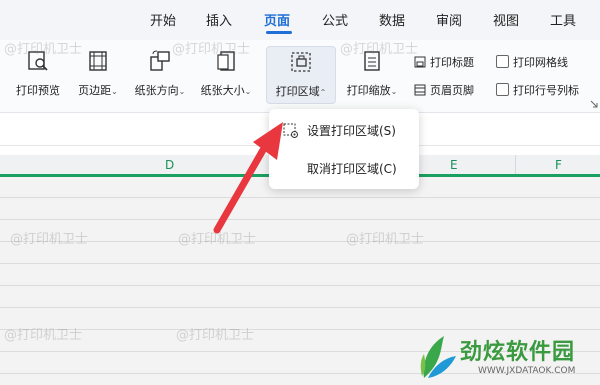 The width and height of the screenshot is (600, 385). I want to click on print-titles-icon, so click(420, 62).